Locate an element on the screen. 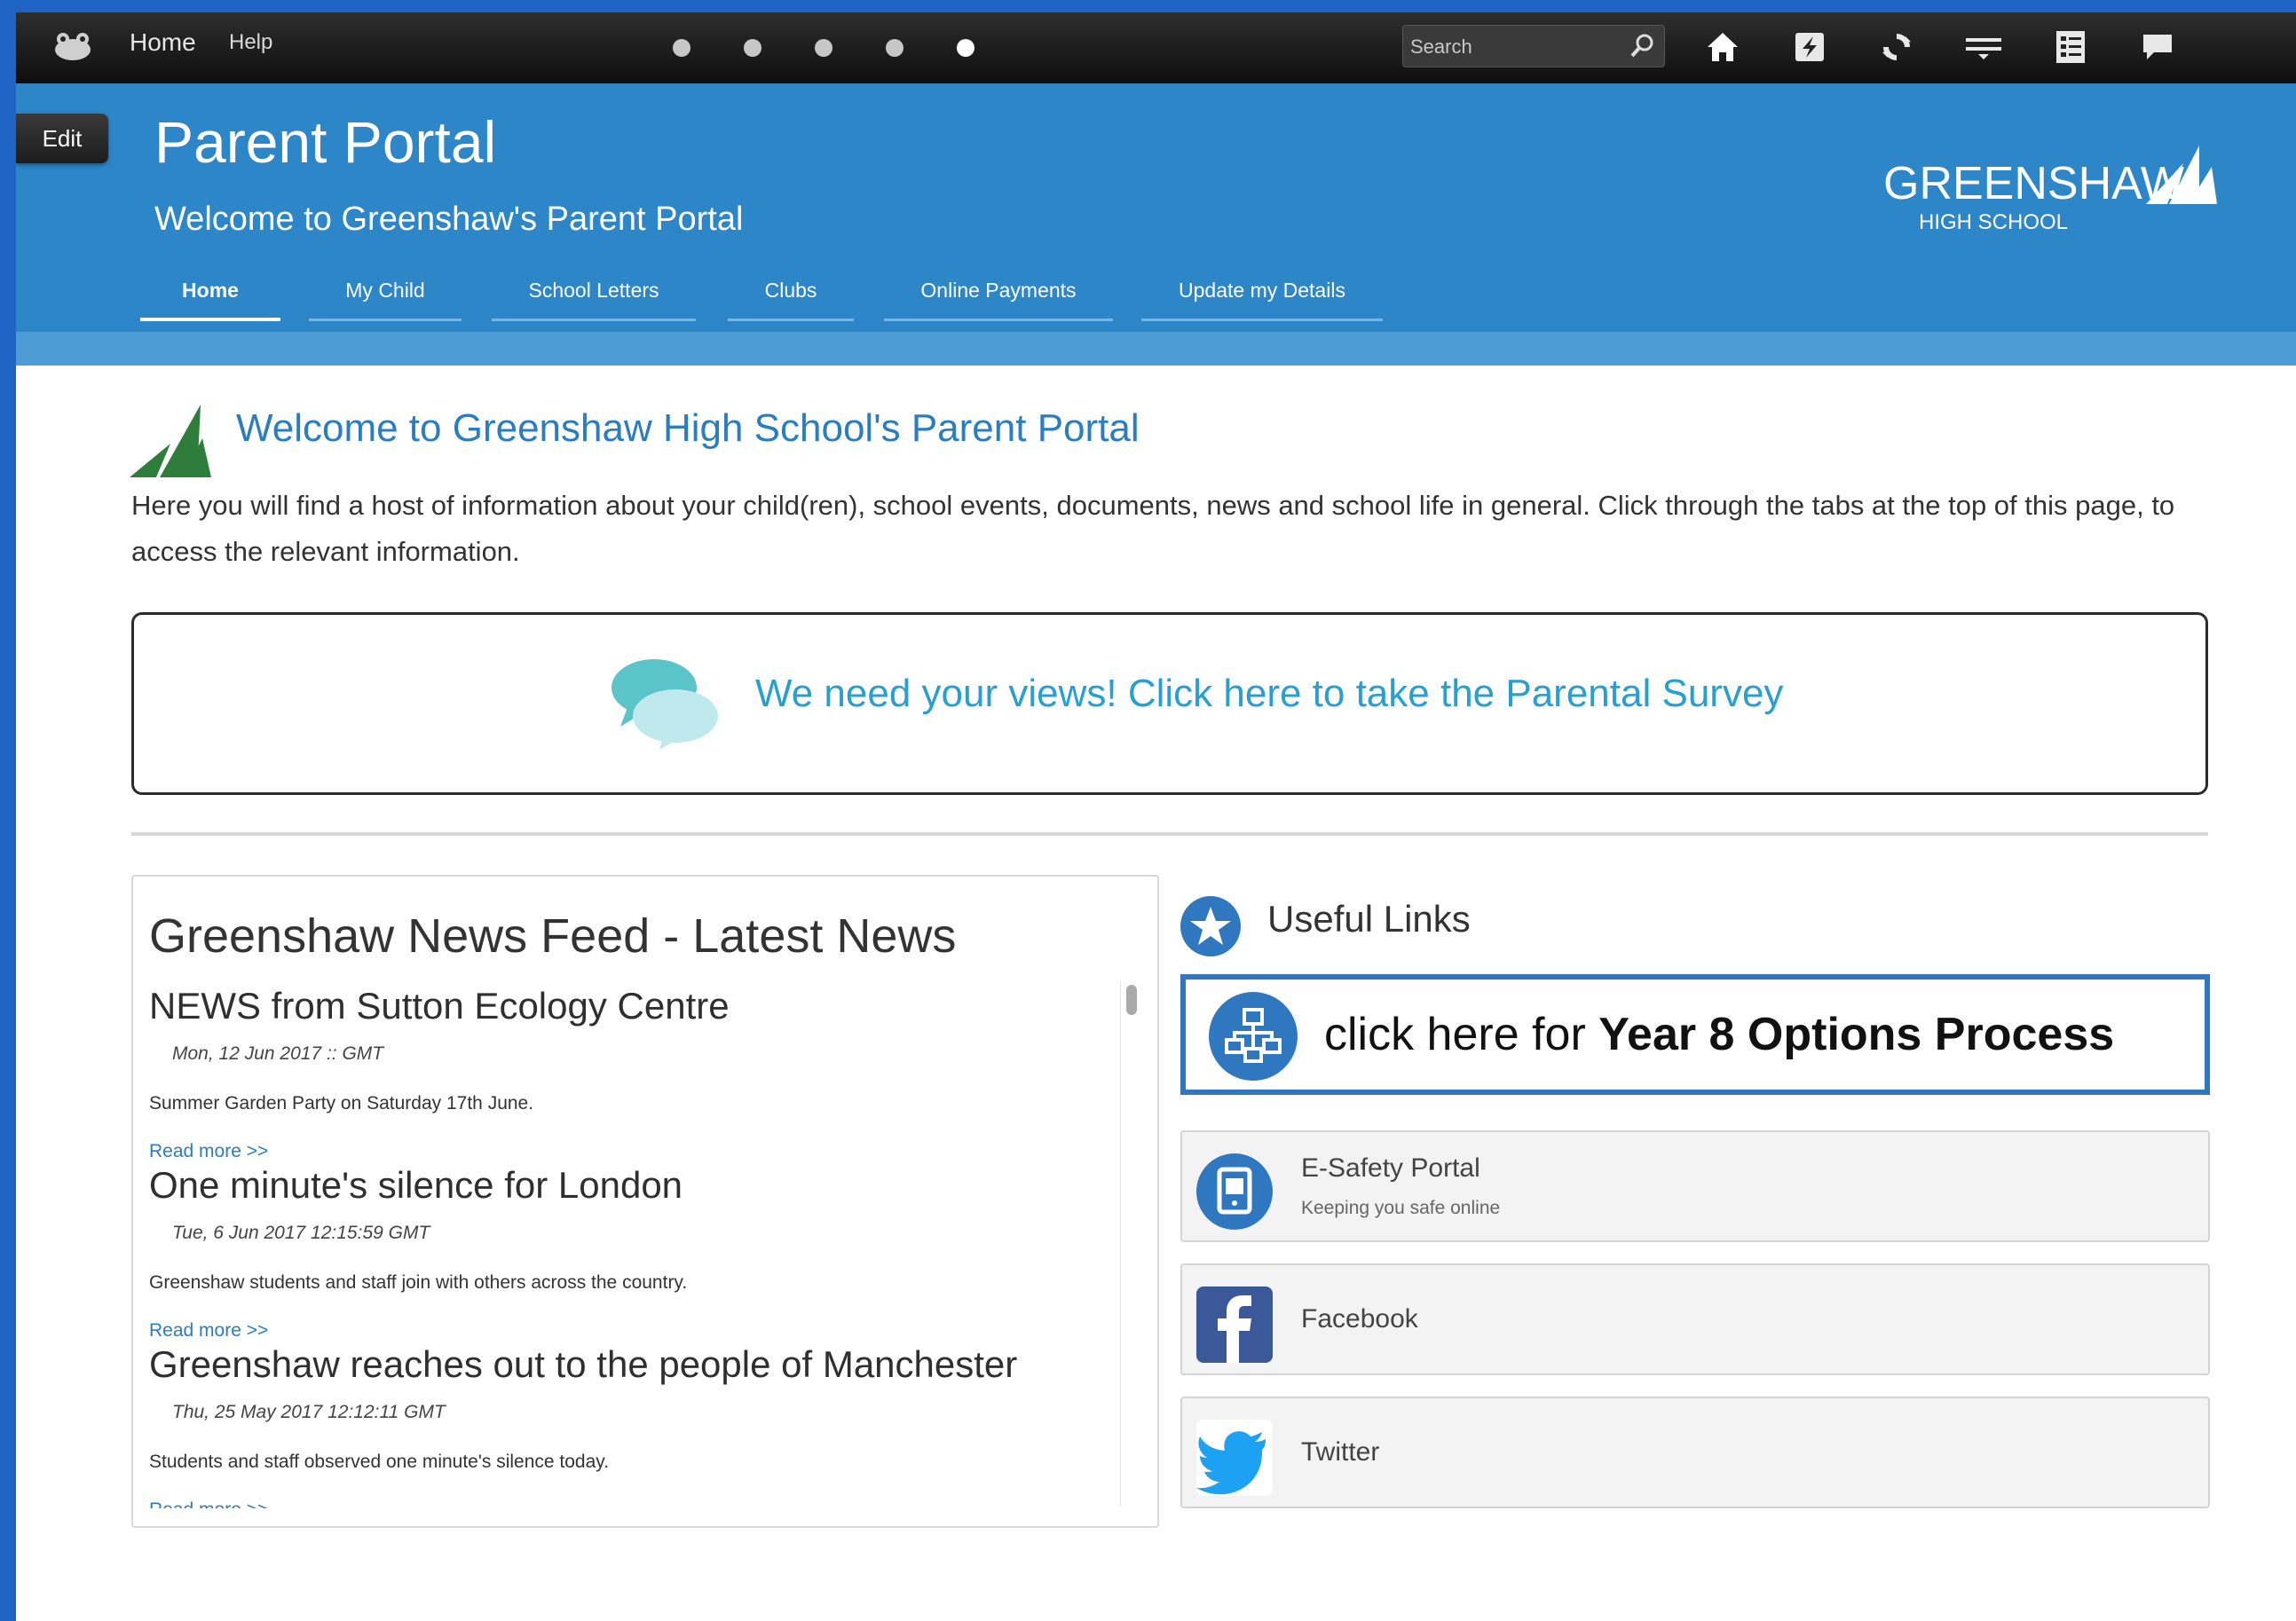 The height and width of the screenshot is (1621, 2296). options-text: click here for Year 8 Options Process is located at coordinates (1719, 1034).